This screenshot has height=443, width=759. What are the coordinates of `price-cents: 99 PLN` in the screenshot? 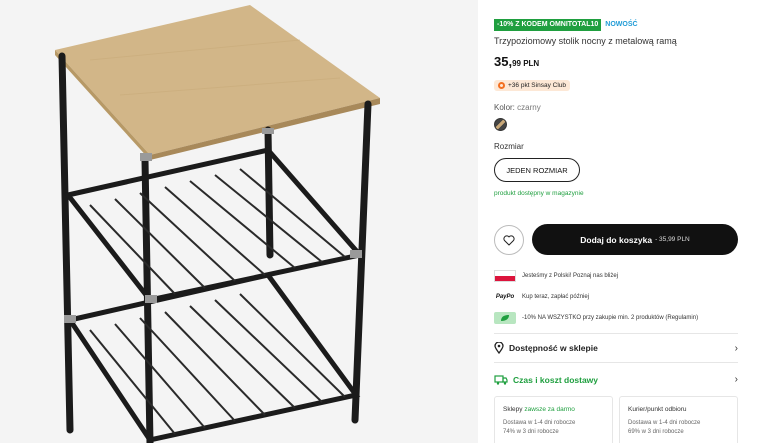 It's located at (526, 63).